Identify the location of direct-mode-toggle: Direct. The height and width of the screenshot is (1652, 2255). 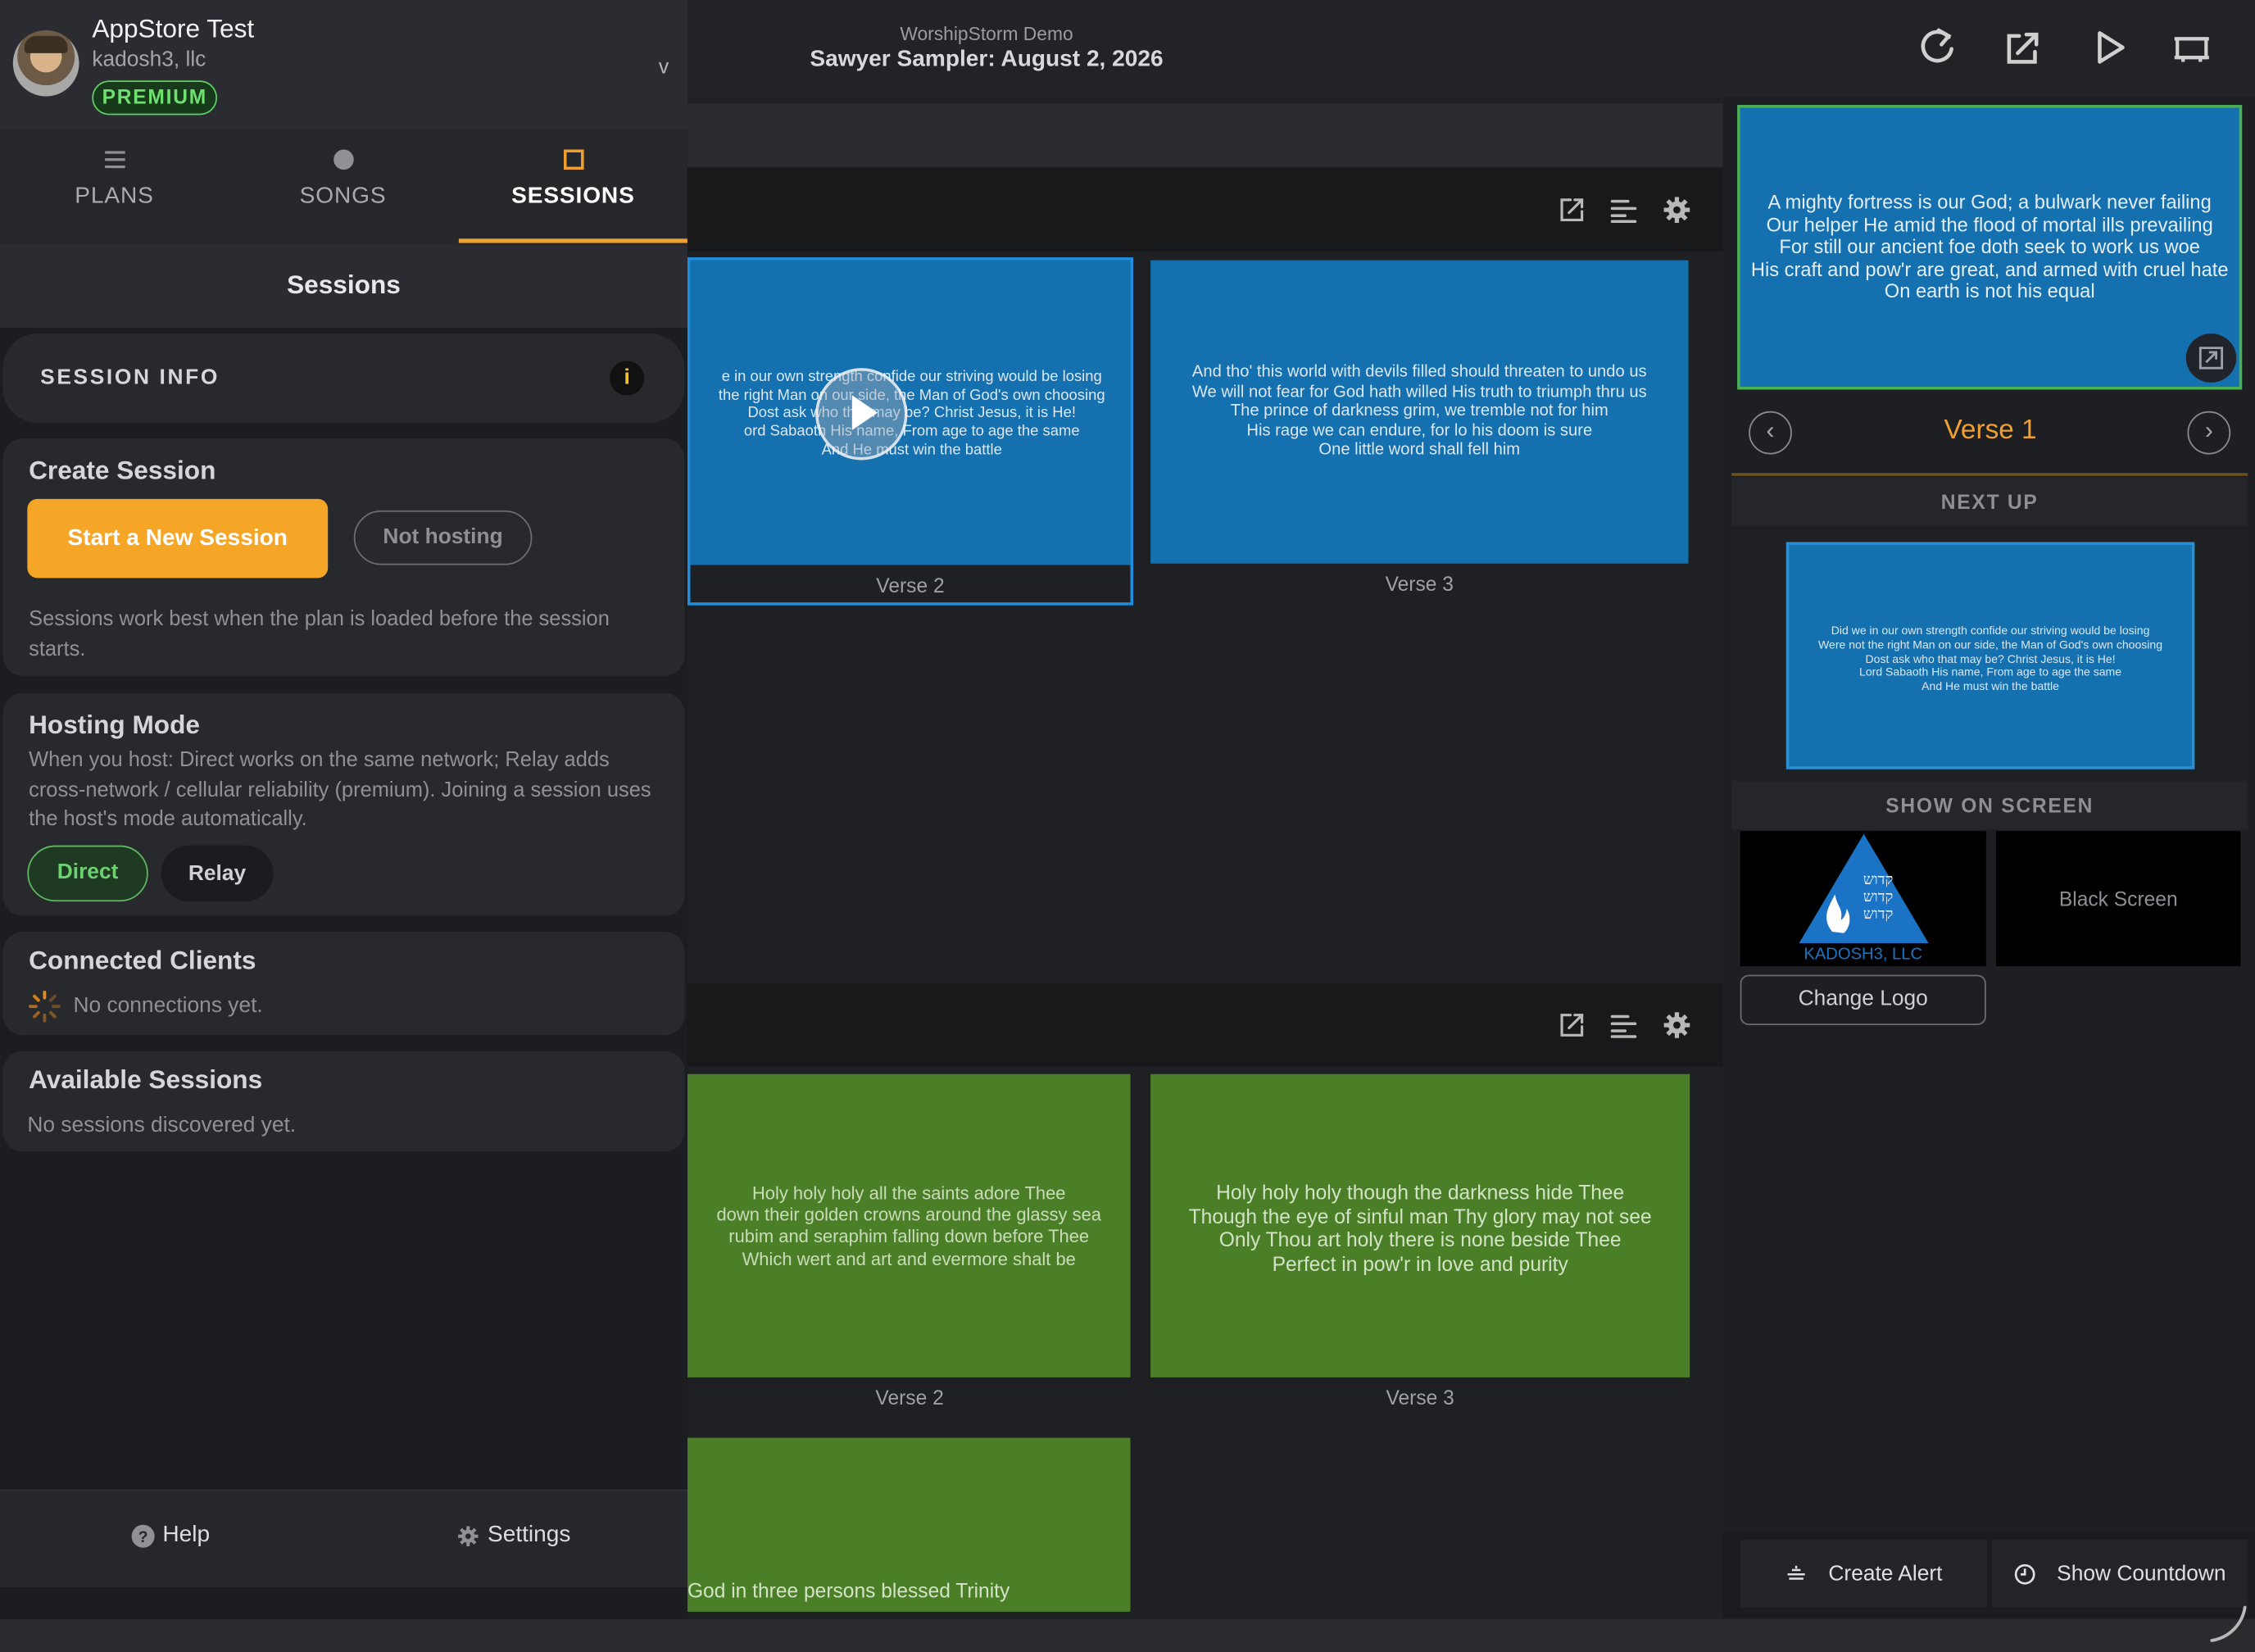
(88, 873).